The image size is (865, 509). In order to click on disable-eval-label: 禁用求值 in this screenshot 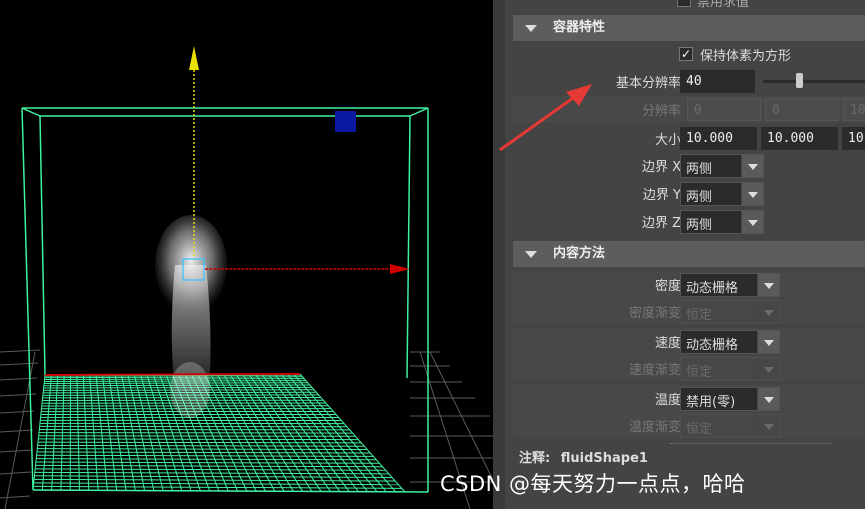, I will do `click(723, 5)`.